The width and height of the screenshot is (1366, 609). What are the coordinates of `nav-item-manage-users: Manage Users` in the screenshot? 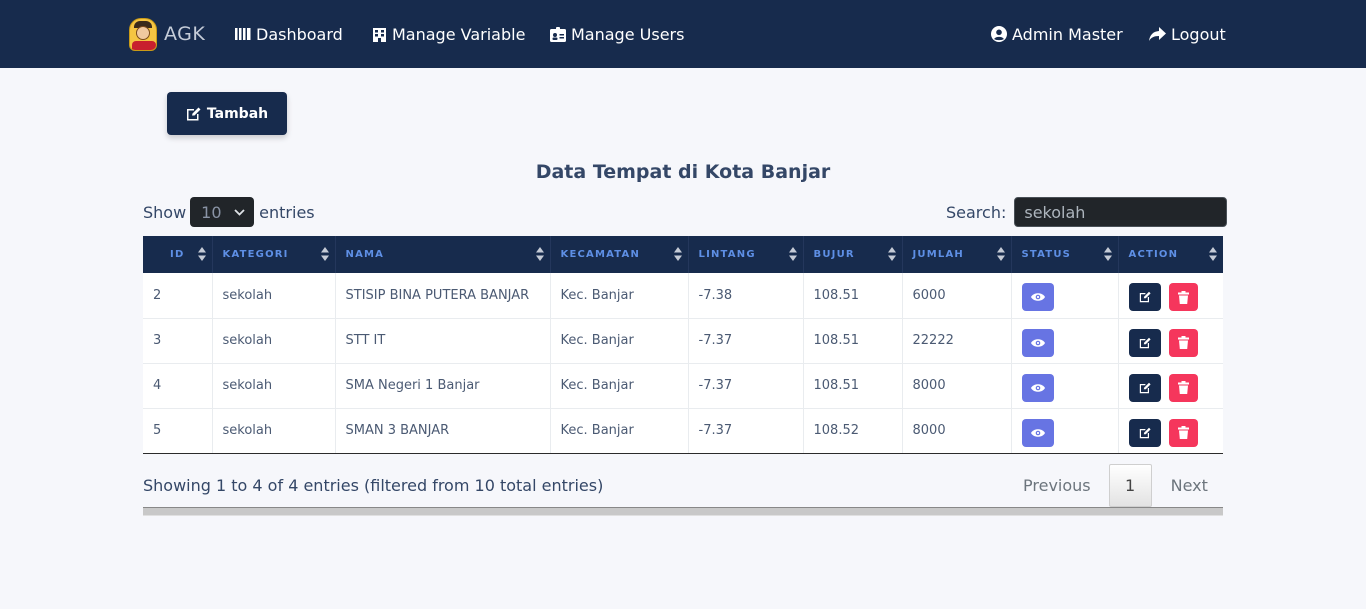 It's located at (617, 34).